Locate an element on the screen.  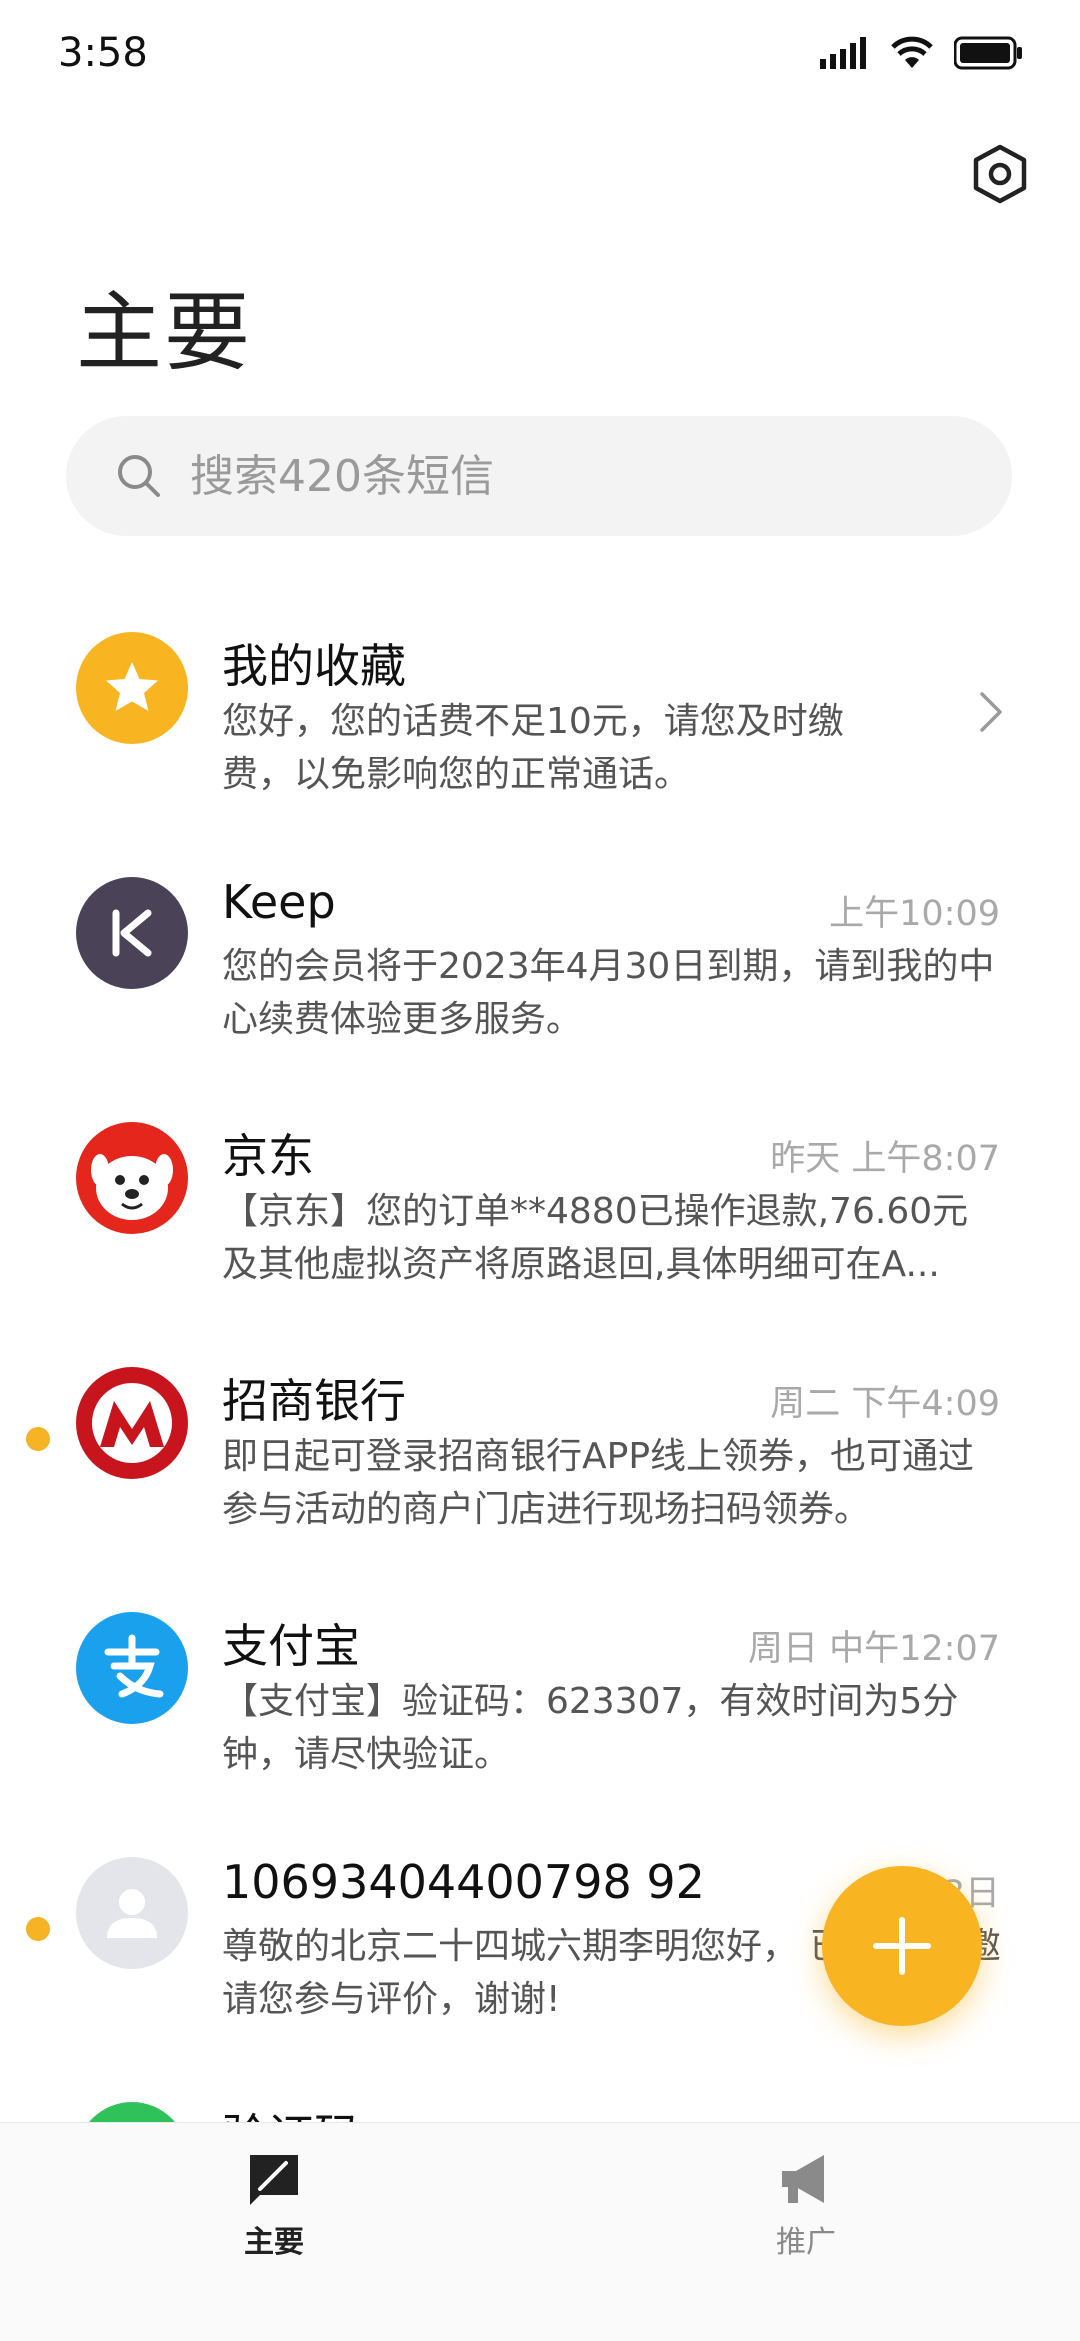
conversation-preview: 您的会员将于2023年4月30日到期，请到我的中心续费体验更多服务。 is located at coordinates (608, 993).